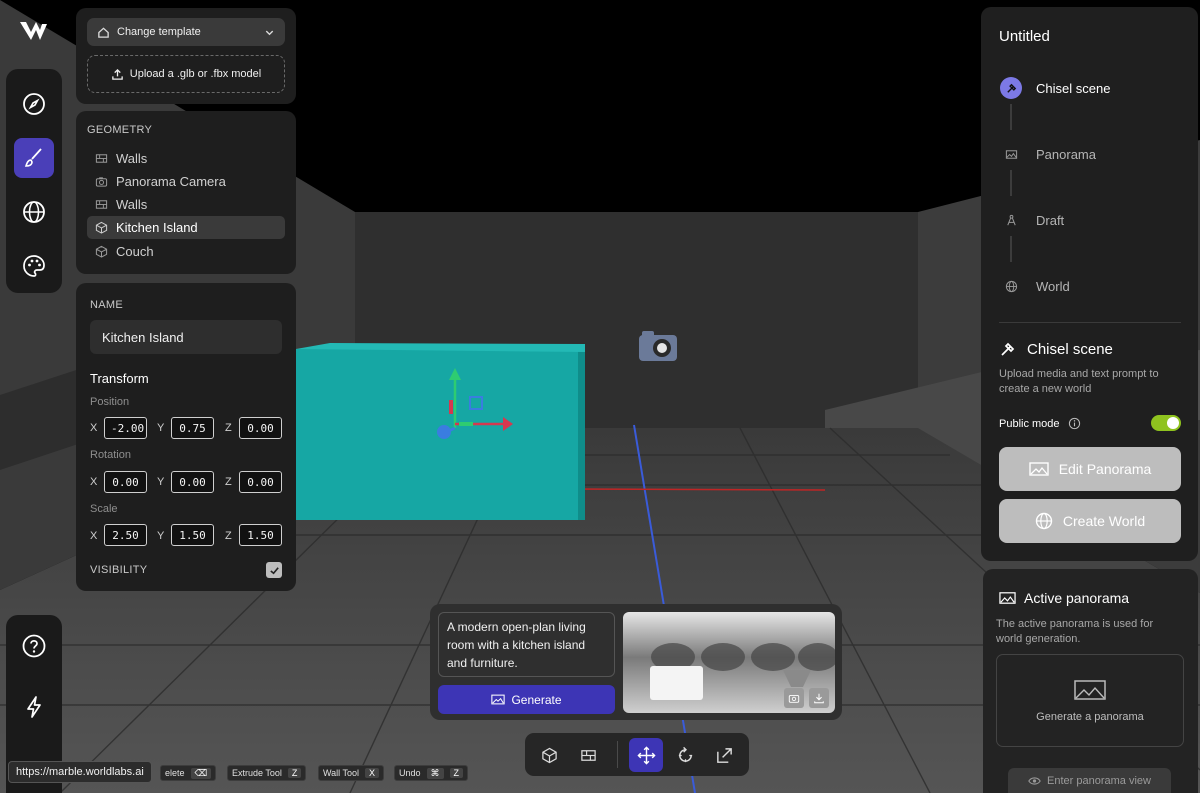 The width and height of the screenshot is (1200, 793). Describe the element at coordinates (175, 773) in the screenshot. I see `shortcut-label: elete` at that location.